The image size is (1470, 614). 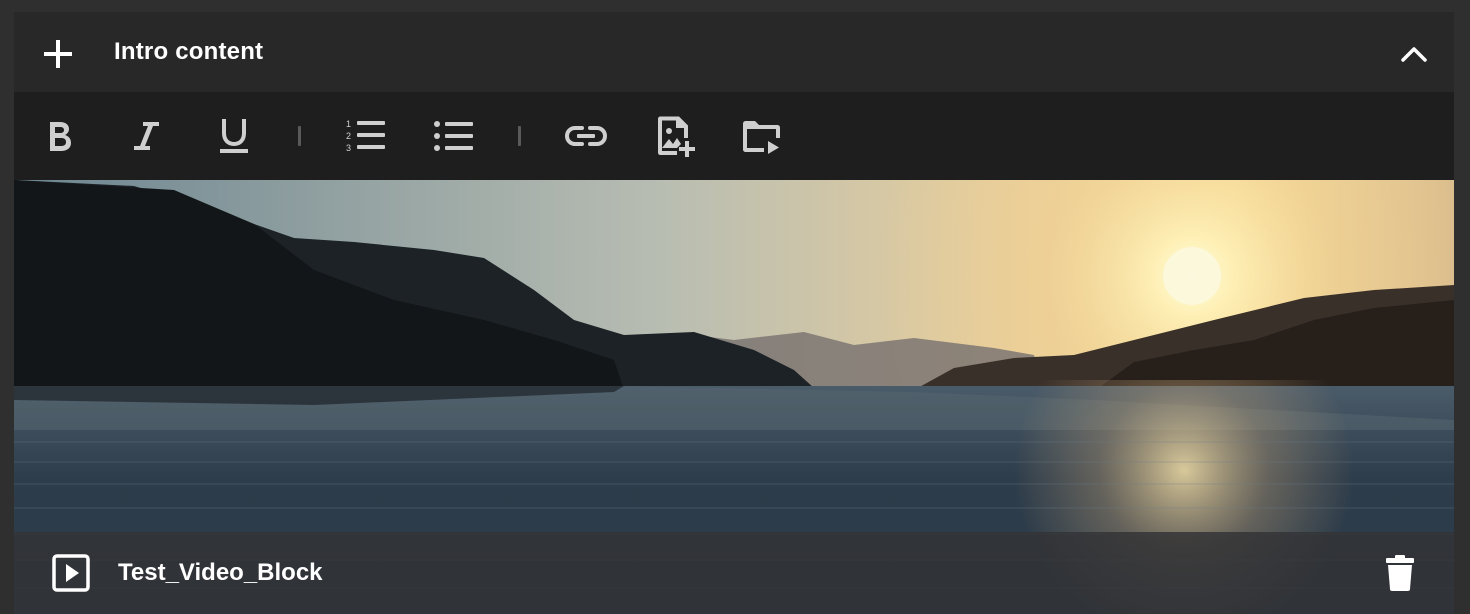 I want to click on trash-icon, so click(x=1400, y=573).